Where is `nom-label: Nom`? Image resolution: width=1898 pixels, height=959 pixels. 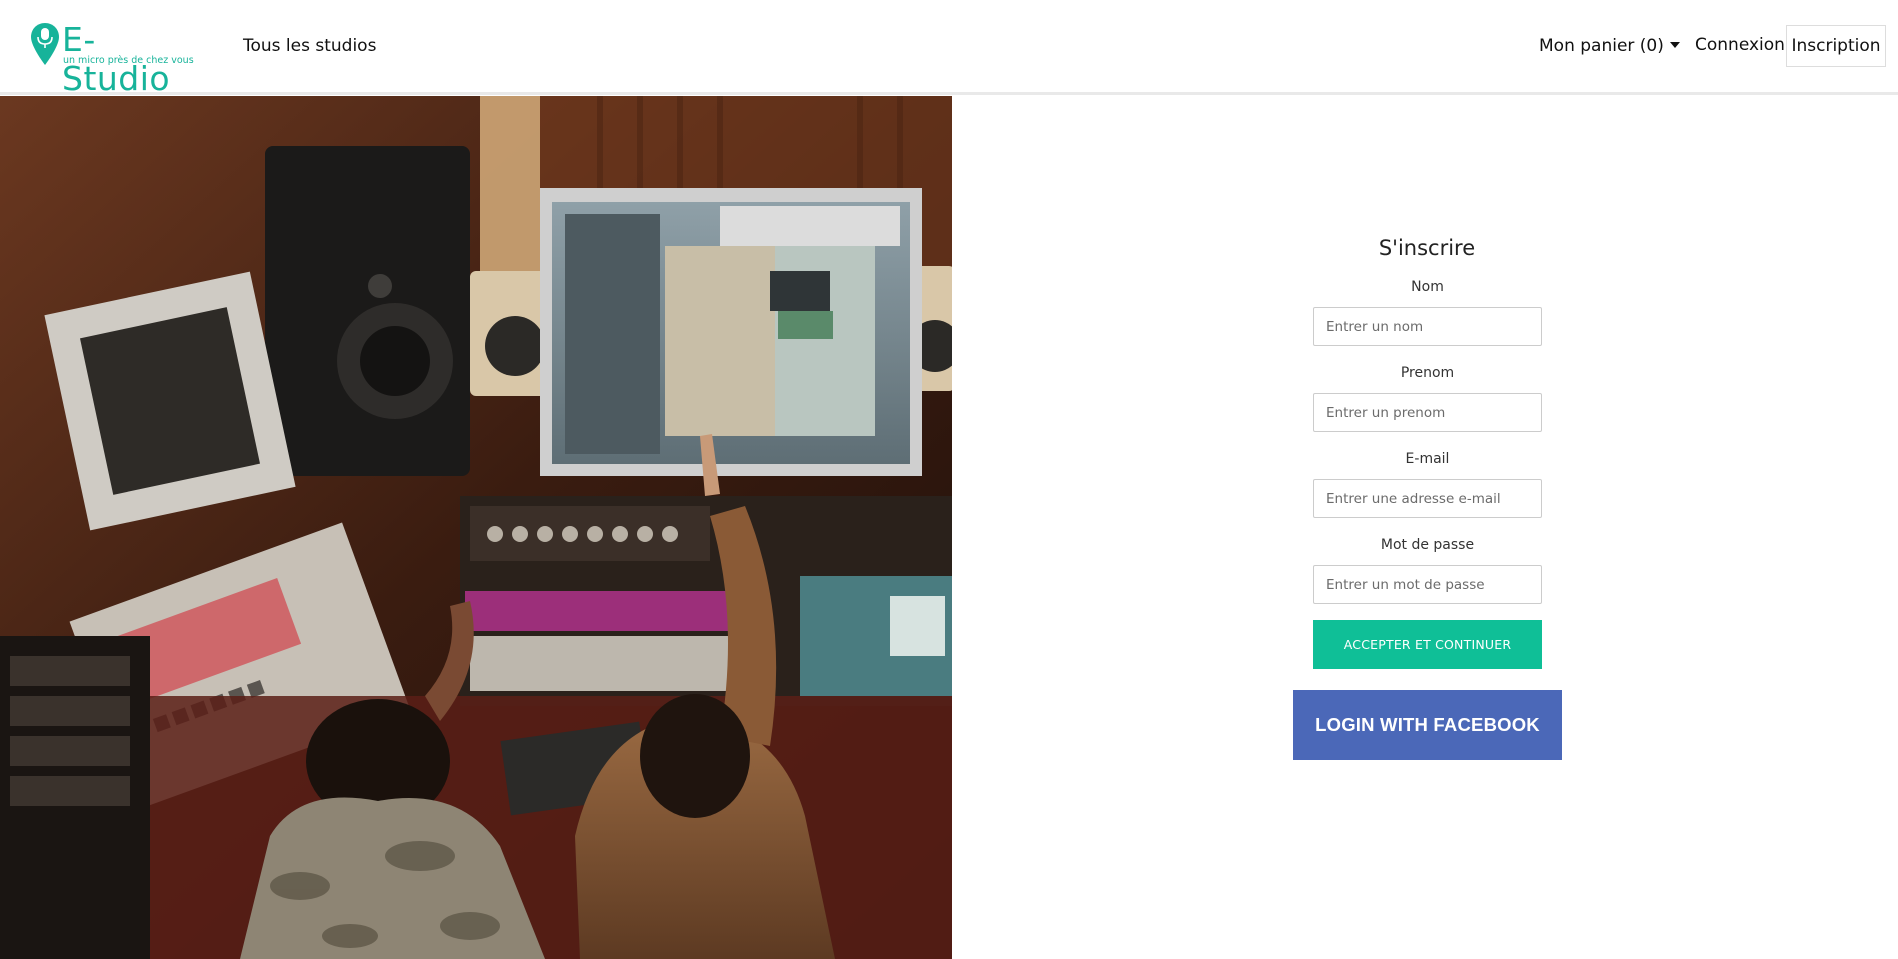
nom-label: Nom is located at coordinates (1427, 287).